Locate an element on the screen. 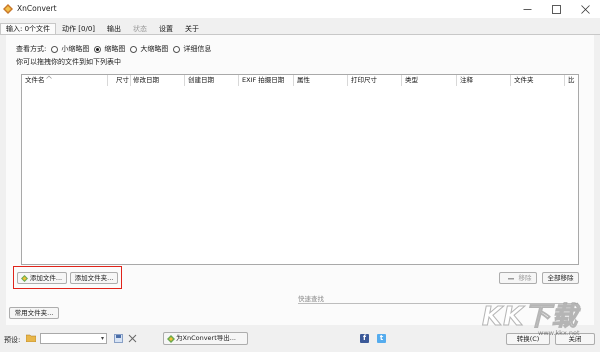  facebook-icon: f is located at coordinates (364, 338).